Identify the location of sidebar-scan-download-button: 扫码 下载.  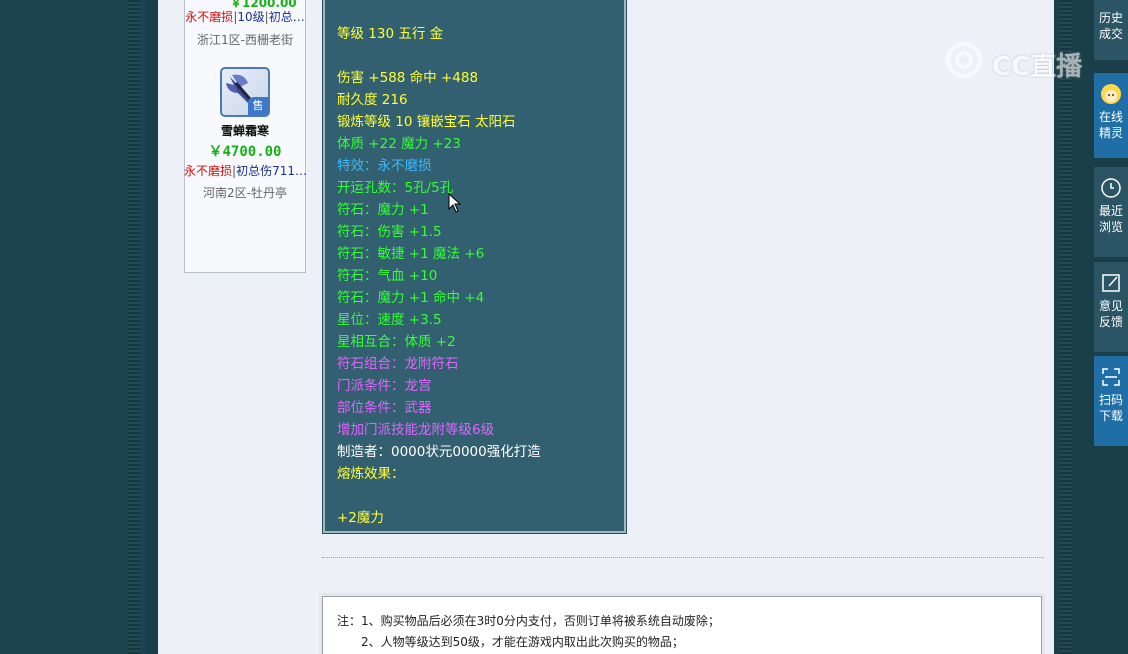
(1111, 401).